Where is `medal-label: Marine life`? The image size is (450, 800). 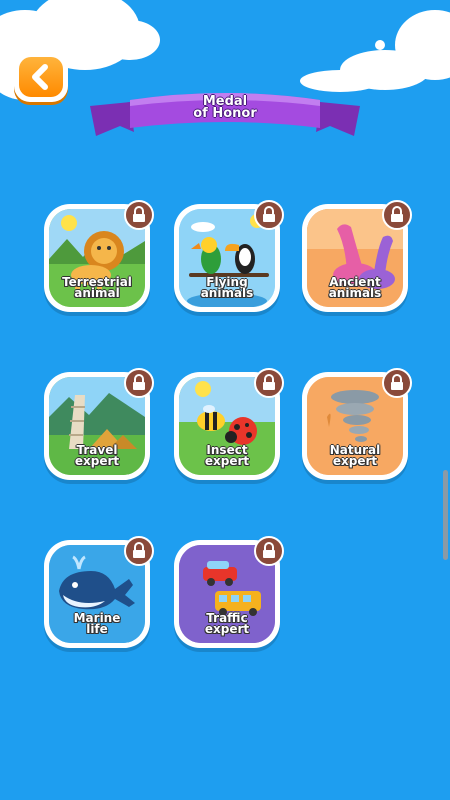 medal-label: Marine life is located at coordinates (97, 623).